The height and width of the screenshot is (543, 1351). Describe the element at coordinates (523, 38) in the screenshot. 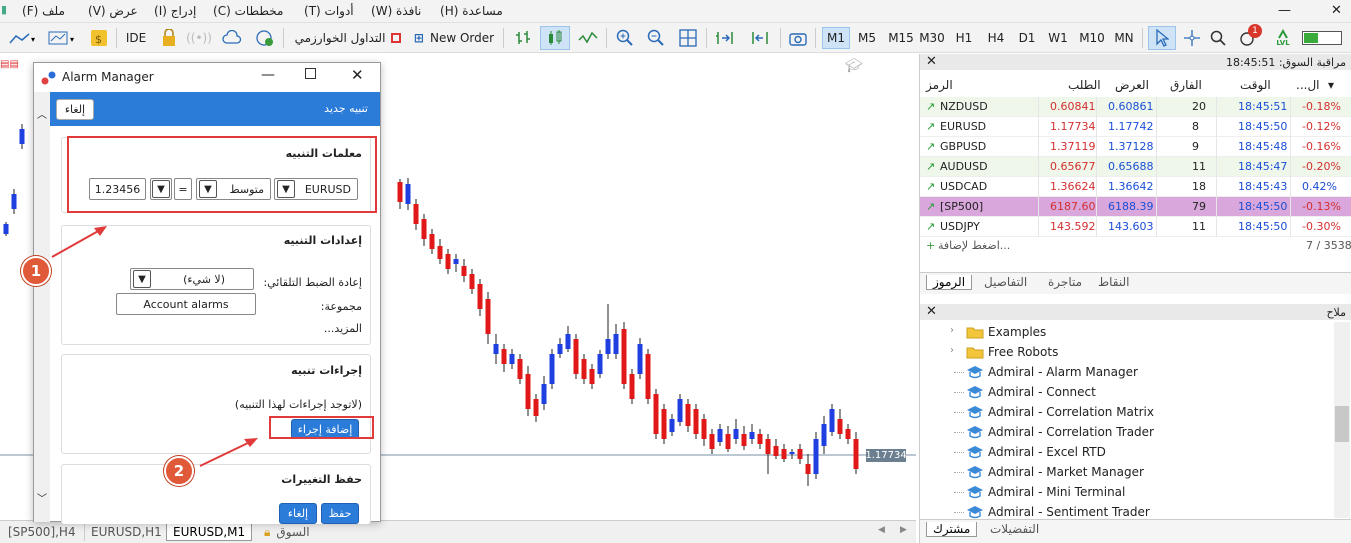

I see `bar-chart-icon` at that location.